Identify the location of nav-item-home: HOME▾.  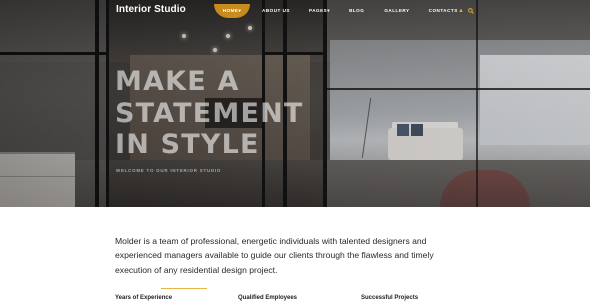
(232, 11).